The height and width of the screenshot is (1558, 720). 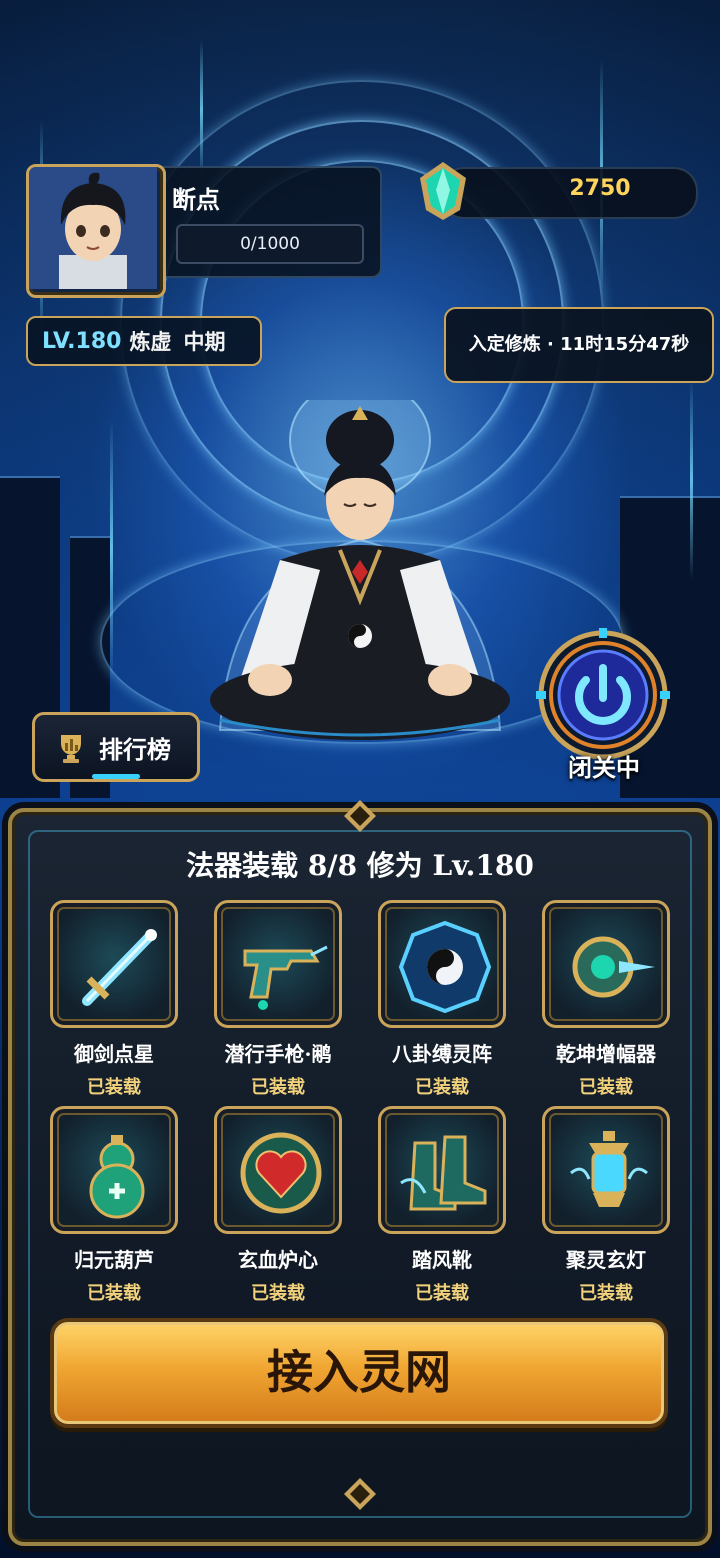 I want to click on level-badge: LV.180 炼虚 中期, so click(x=144, y=341).